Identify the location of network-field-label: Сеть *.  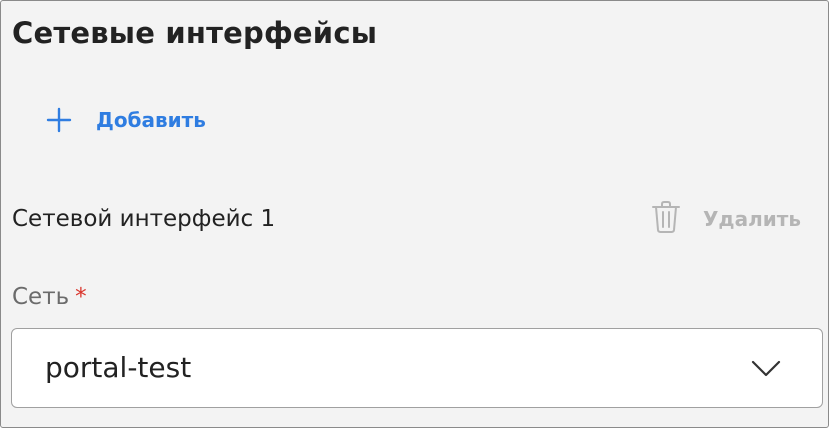
(49, 297).